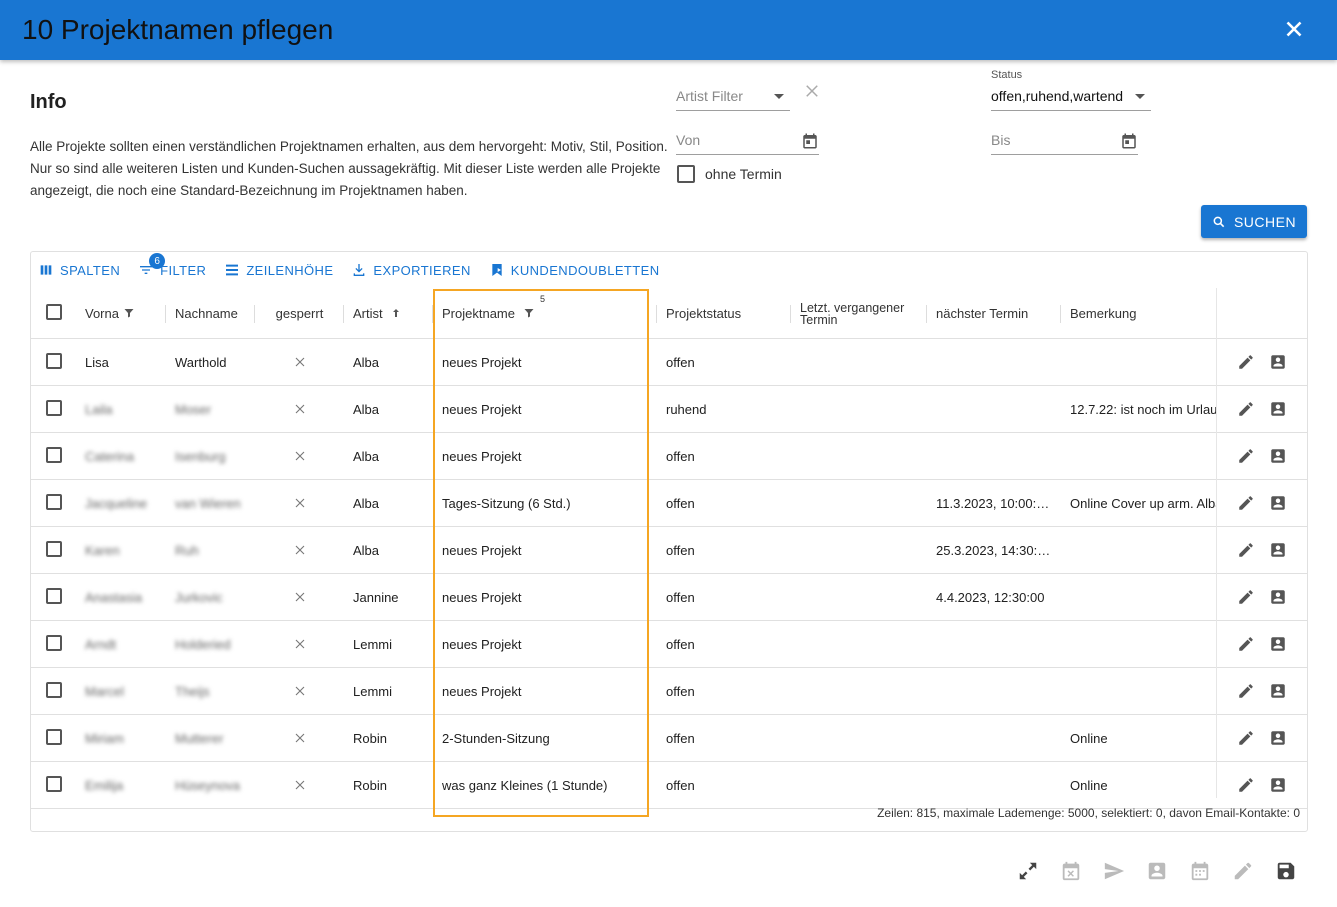  I want to click on save-icon, so click(1286, 871).